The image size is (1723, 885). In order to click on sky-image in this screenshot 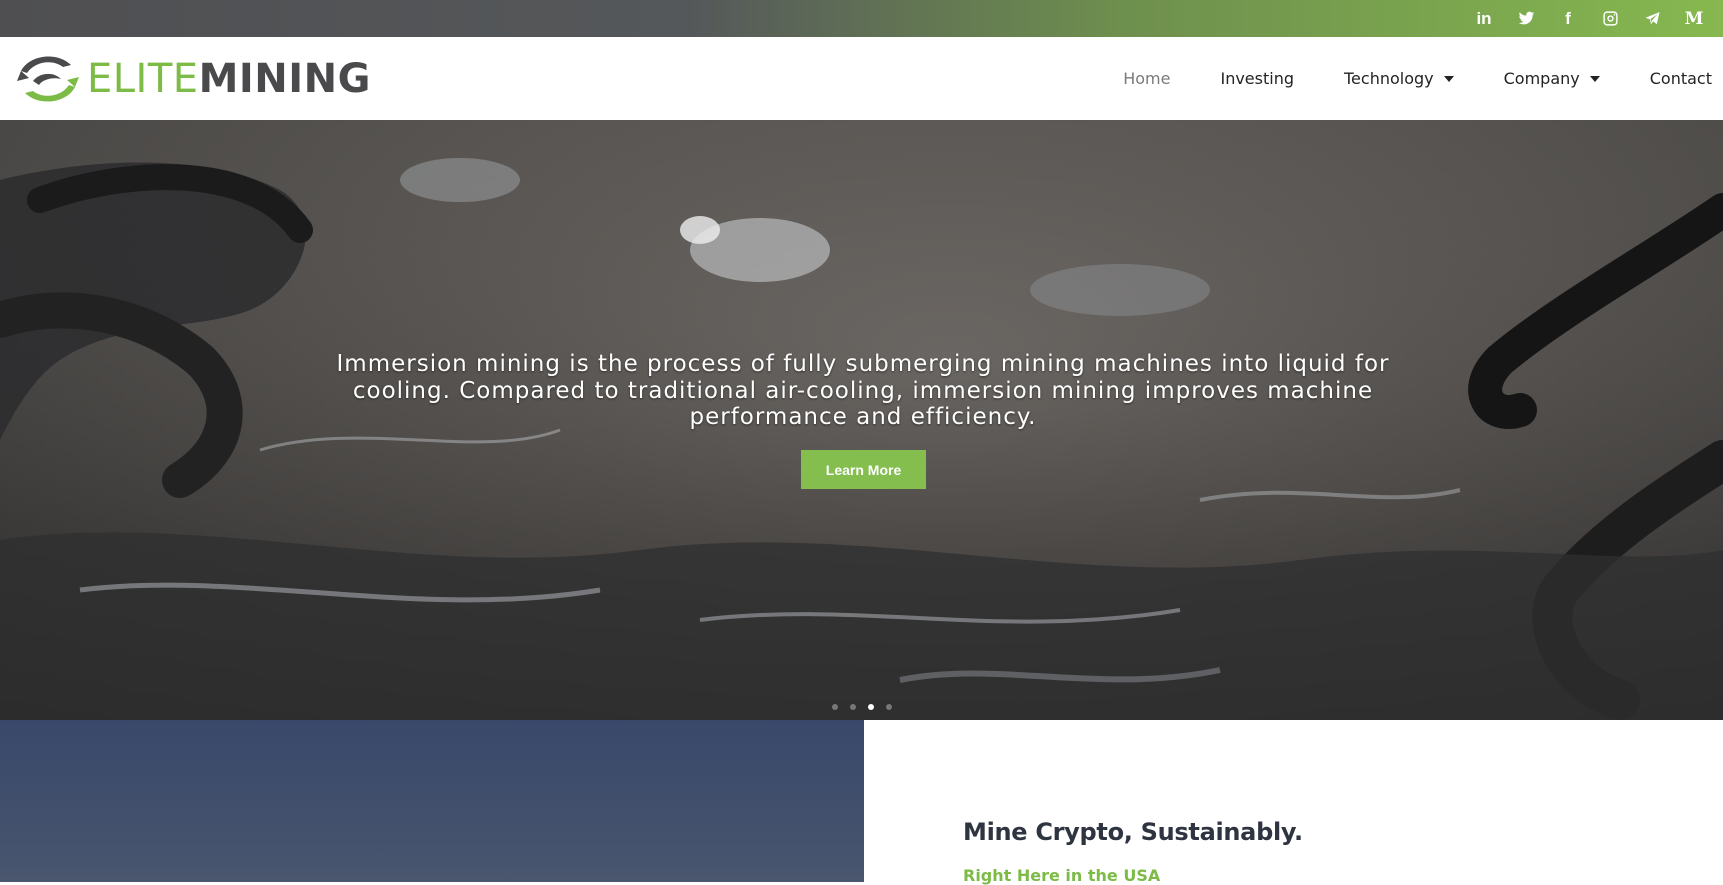, I will do `click(432, 801)`.